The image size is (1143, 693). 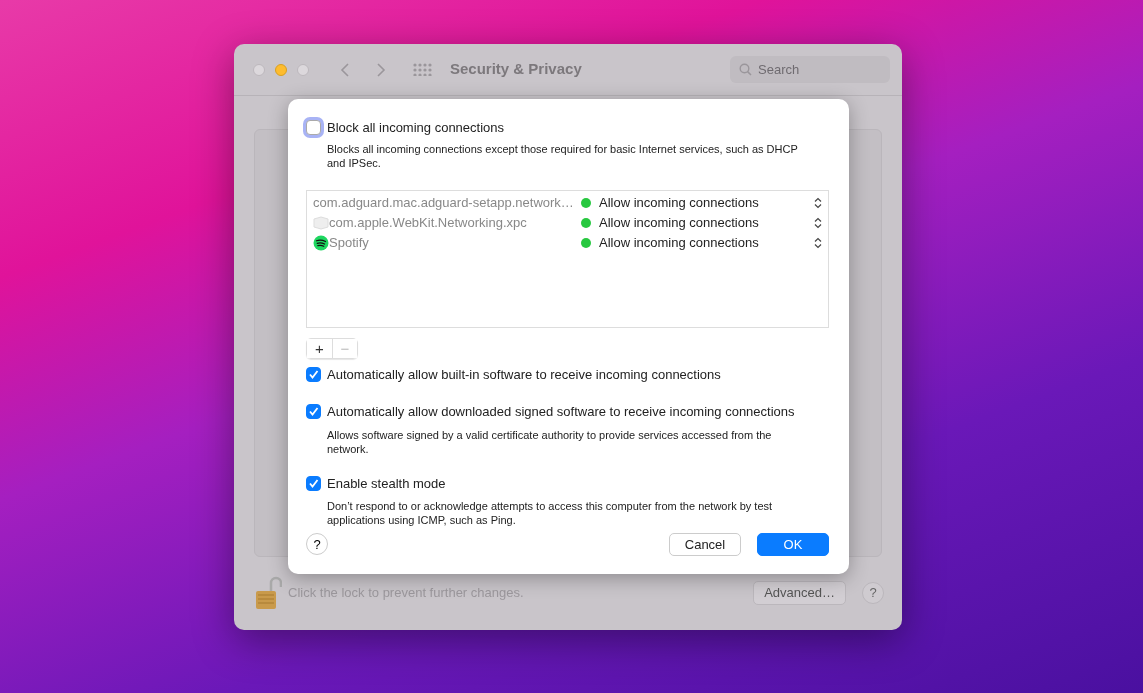 I want to click on window-title: Security & Privacy, so click(x=516, y=69).